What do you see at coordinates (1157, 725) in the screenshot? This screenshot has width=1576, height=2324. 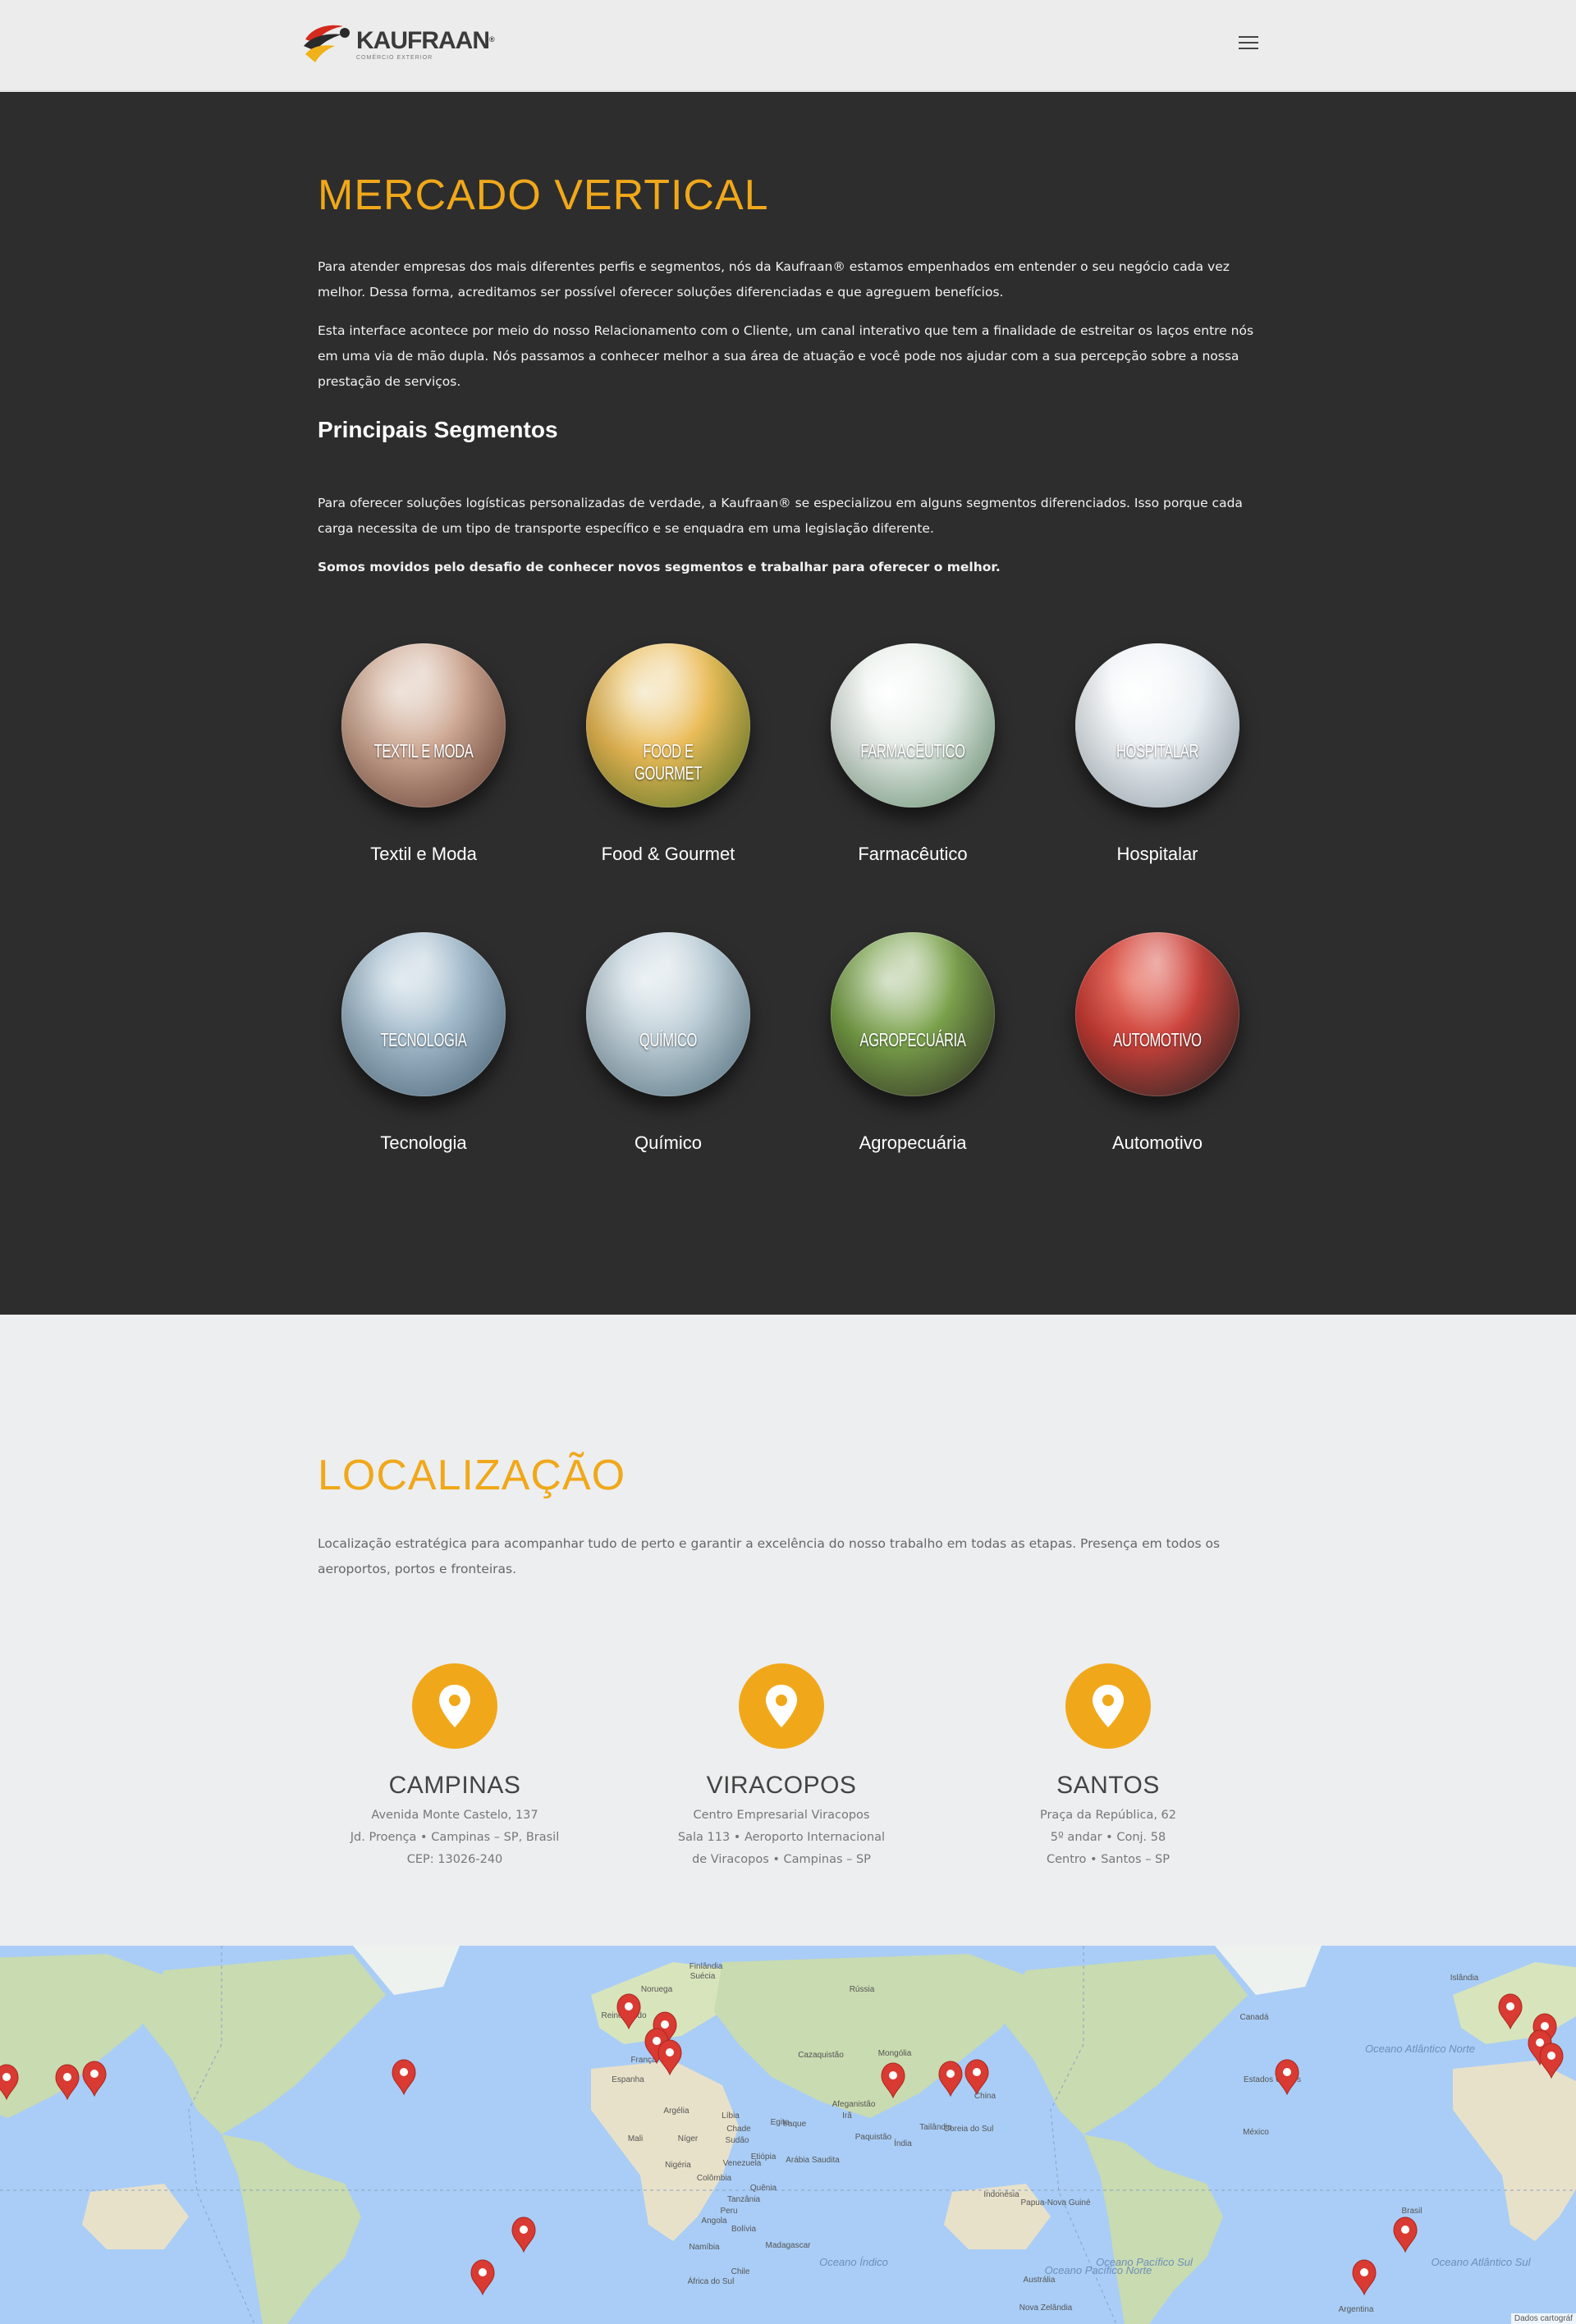 I see `segment-image: Hospitalar` at bounding box center [1157, 725].